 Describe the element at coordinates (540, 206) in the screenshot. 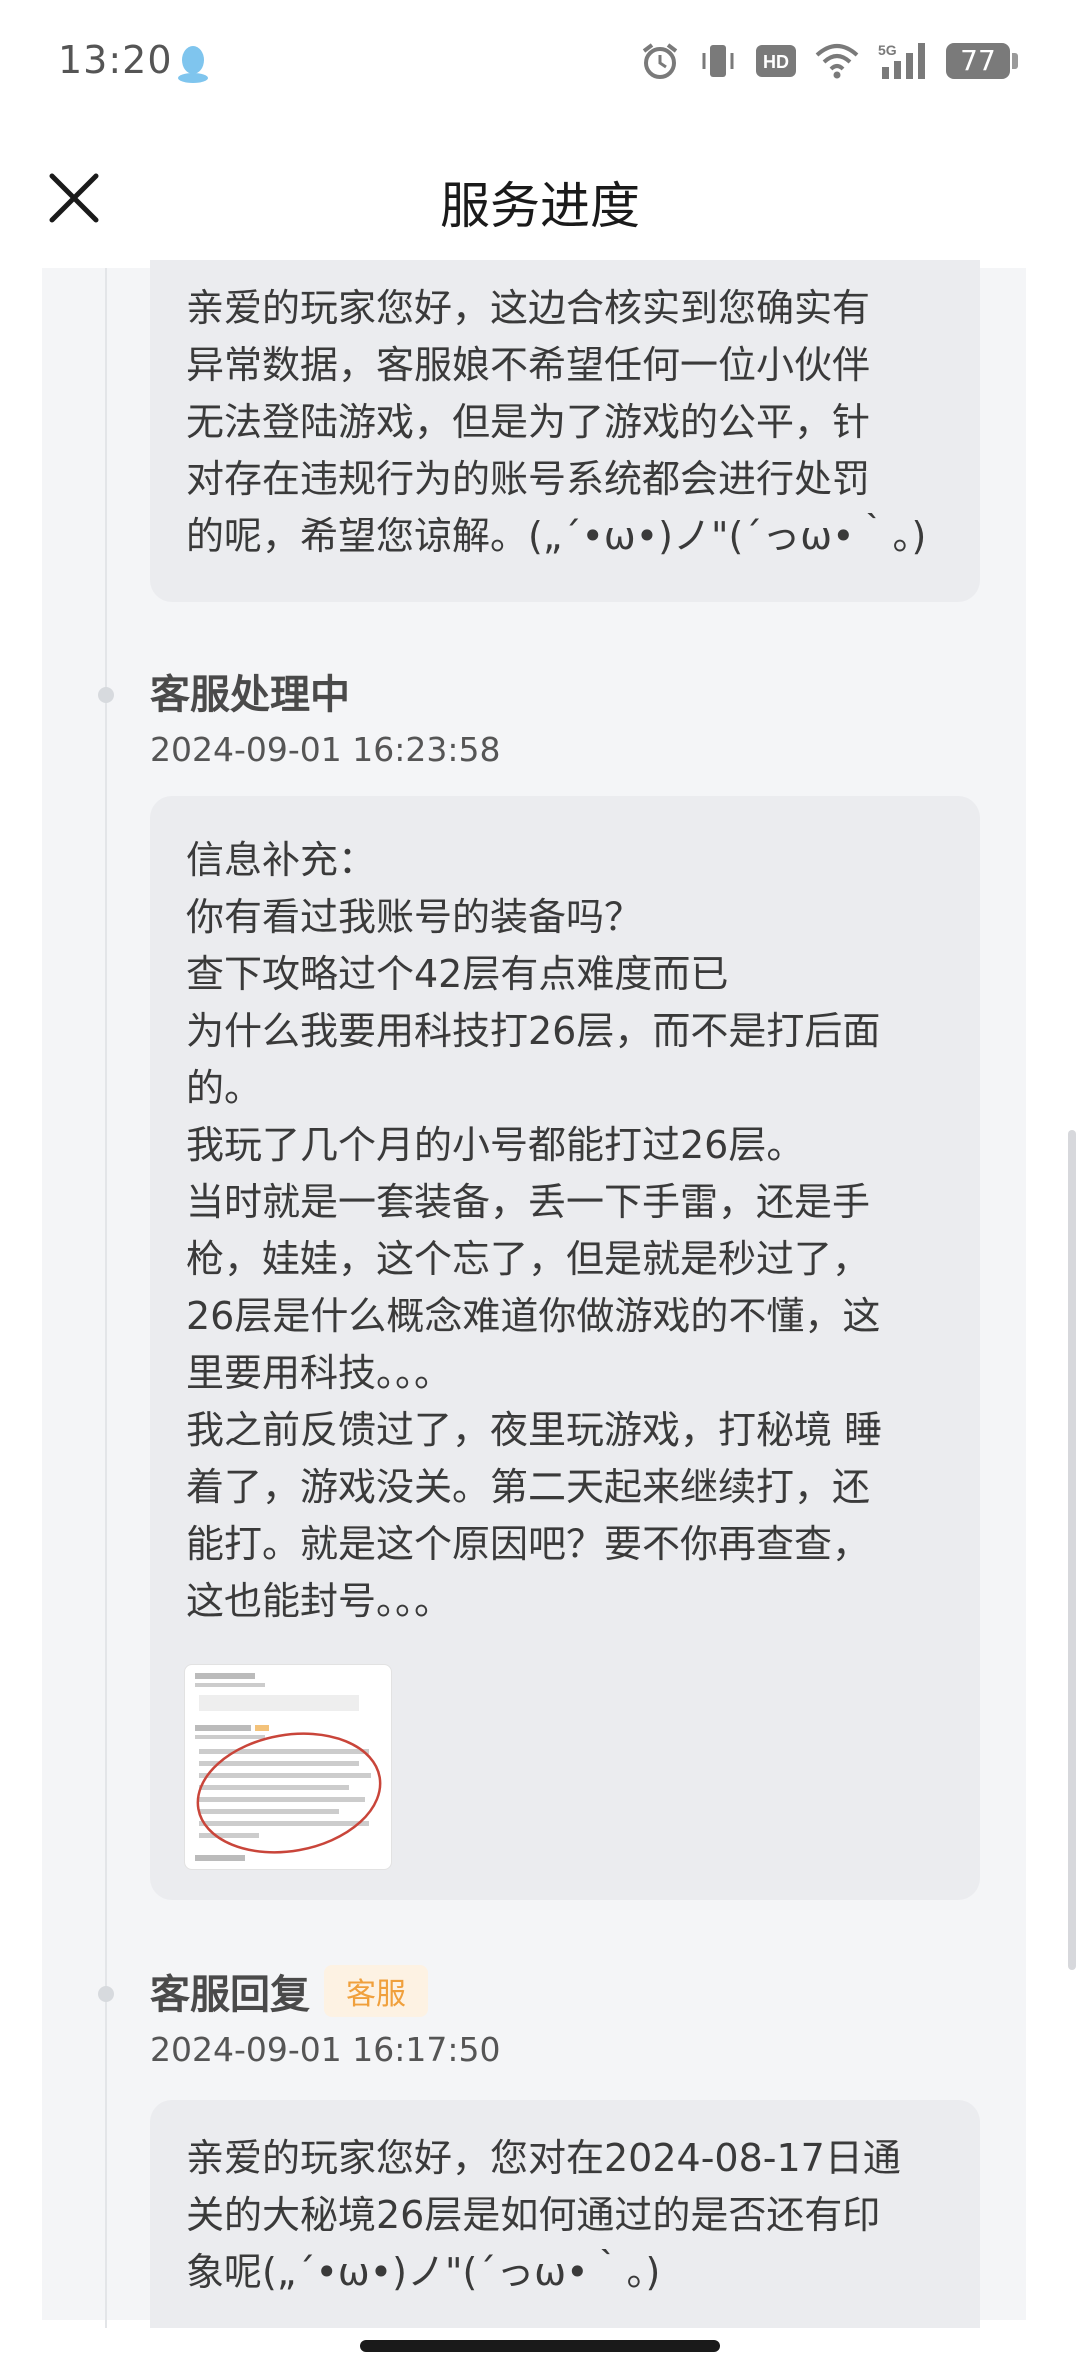

I see `page-title: 服务进度` at that location.